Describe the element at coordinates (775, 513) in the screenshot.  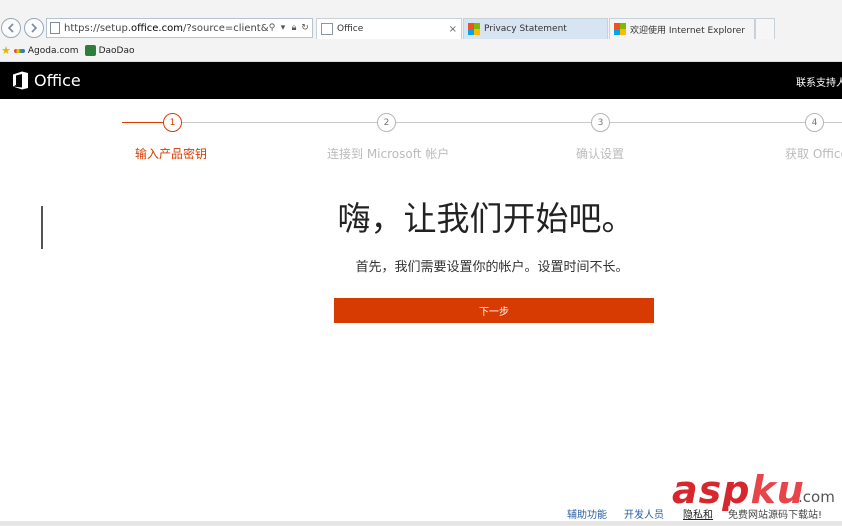
I see `watermark-tagline: 免费网站源码下载站!` at that location.